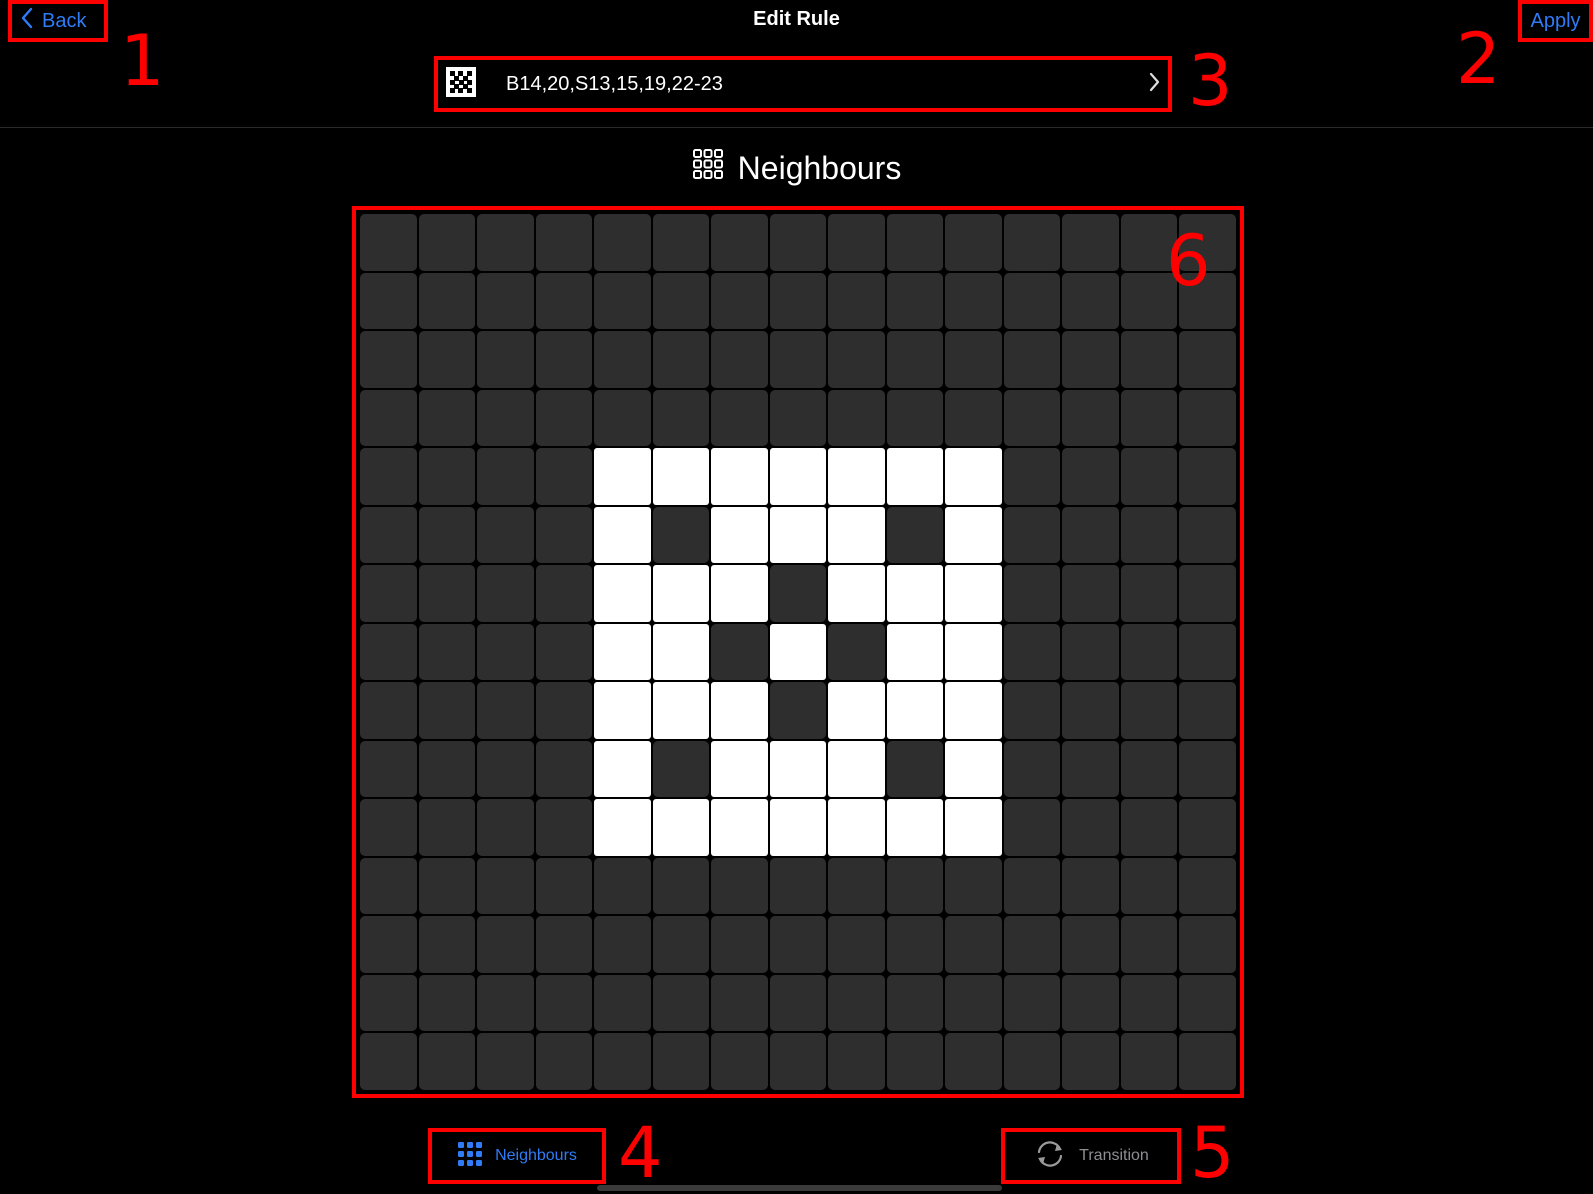  I want to click on divider, so click(796, 127).